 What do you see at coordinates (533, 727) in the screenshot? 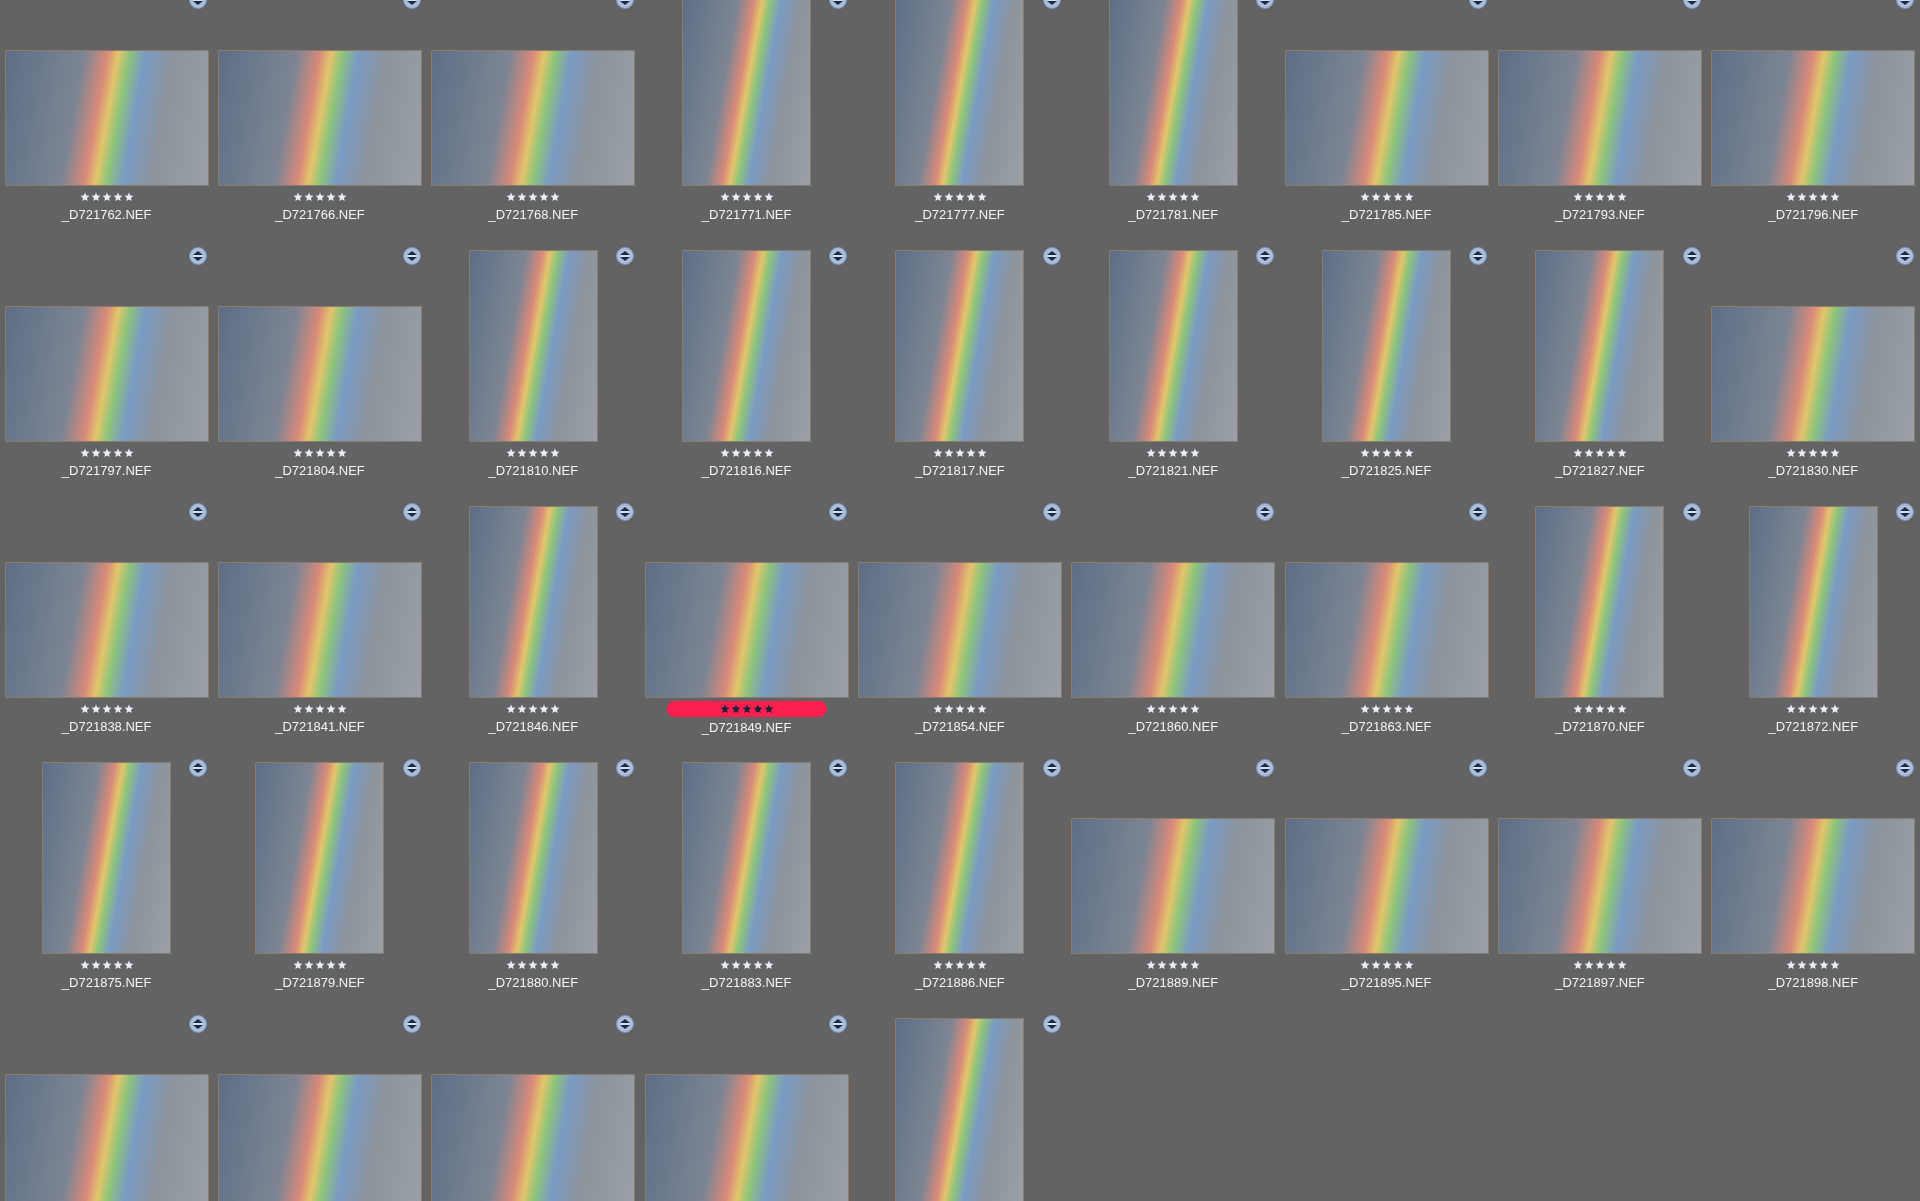
I see `file-name: _D721846.NEF` at bounding box center [533, 727].